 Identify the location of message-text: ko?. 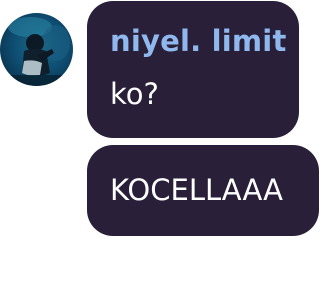
(134, 94).